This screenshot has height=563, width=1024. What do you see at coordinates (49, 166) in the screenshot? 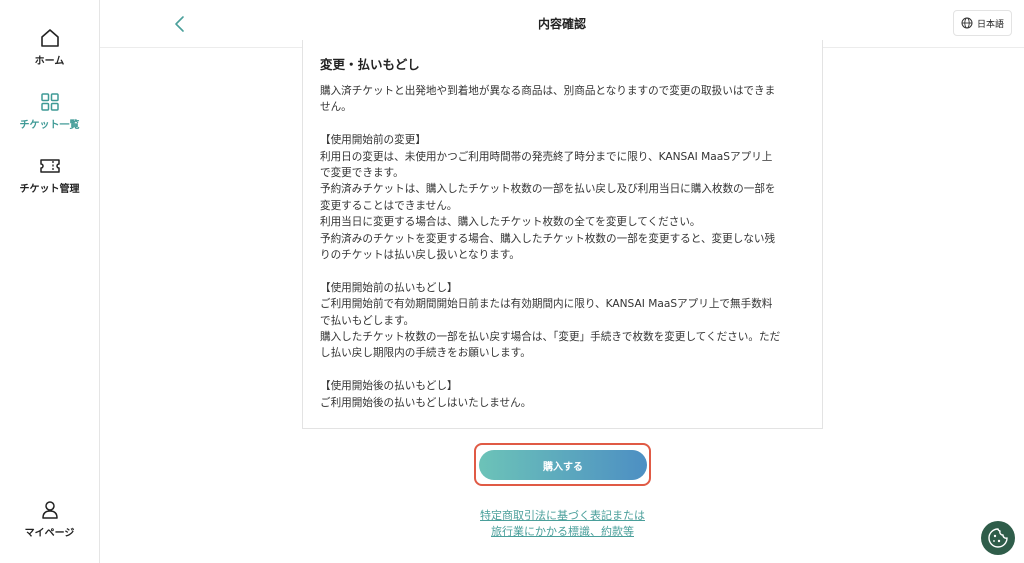
I see `ticket-icon` at bounding box center [49, 166].